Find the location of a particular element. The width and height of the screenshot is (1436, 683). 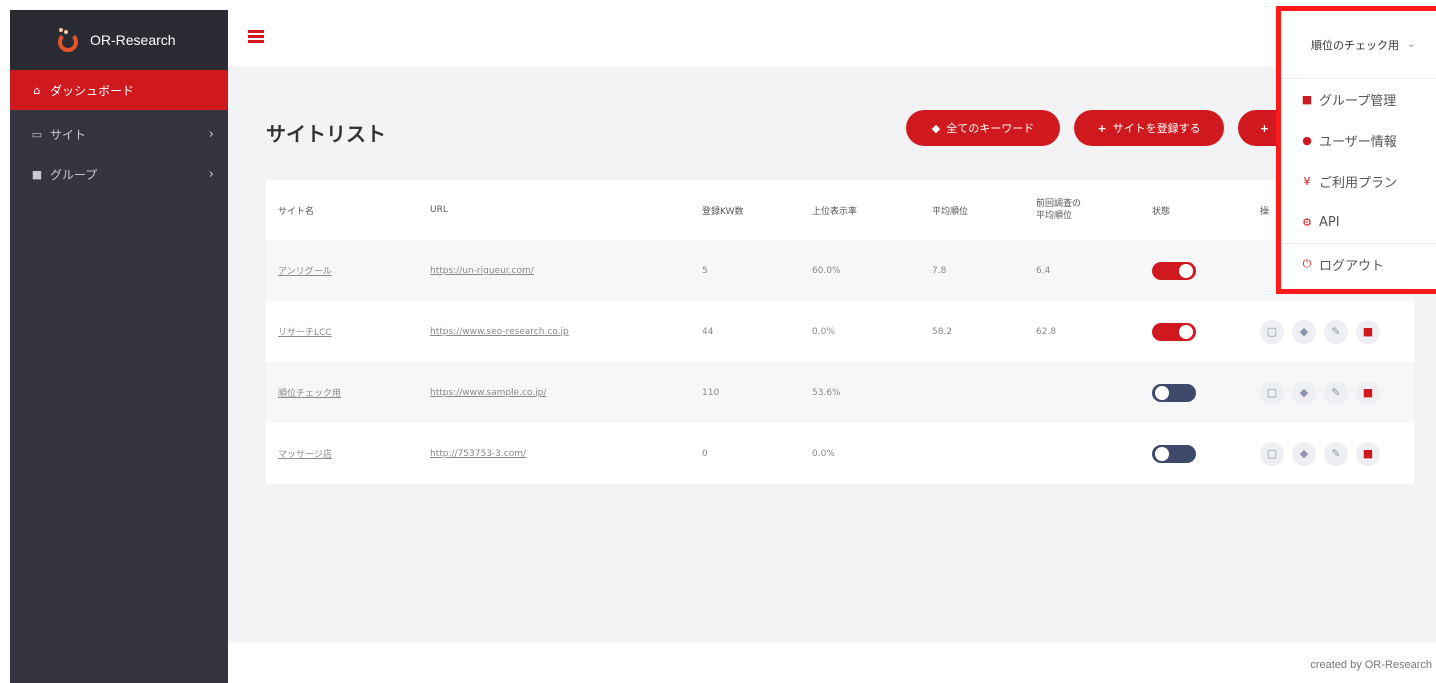

site-name-link: 順位チェック用 is located at coordinates (309, 392).